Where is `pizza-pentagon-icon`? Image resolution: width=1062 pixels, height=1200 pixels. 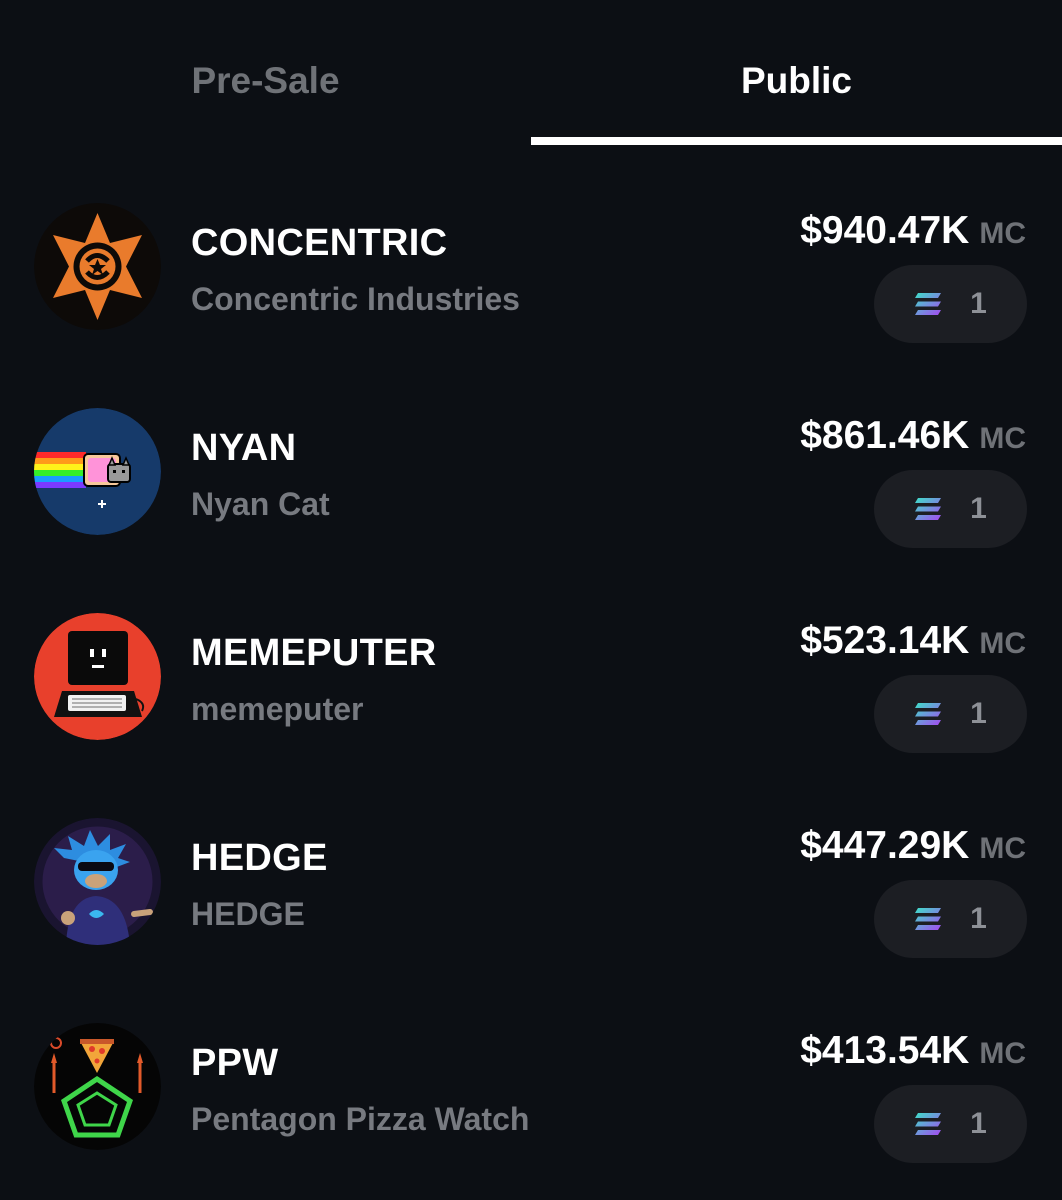 pizza-pentagon-icon is located at coordinates (97, 1086).